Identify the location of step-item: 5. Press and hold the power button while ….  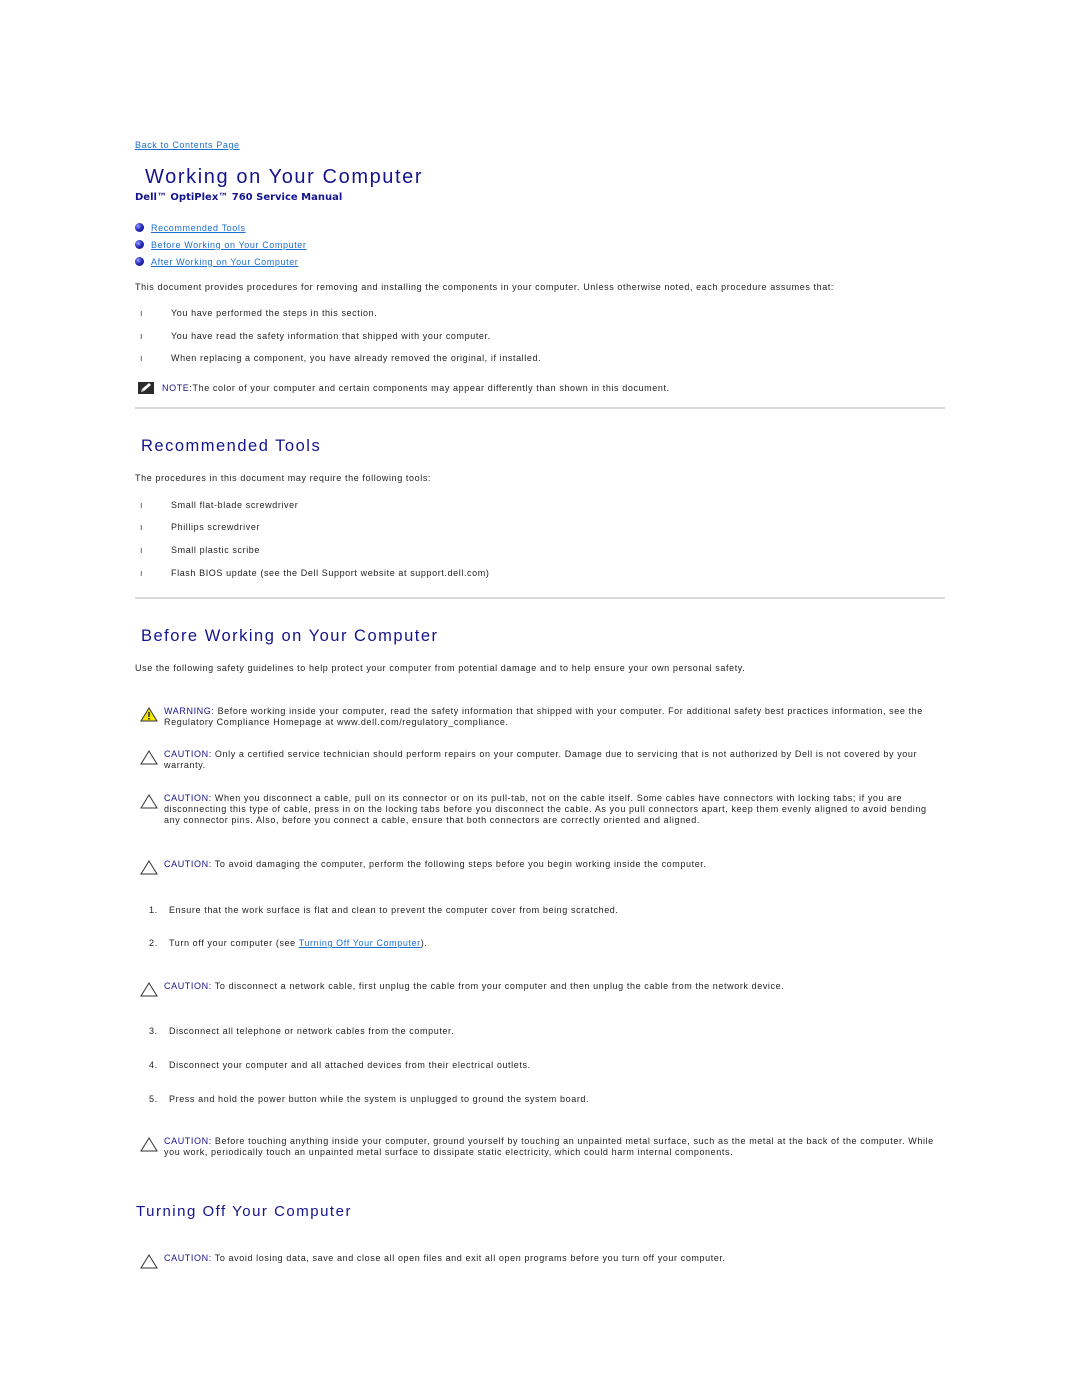
(369, 1099).